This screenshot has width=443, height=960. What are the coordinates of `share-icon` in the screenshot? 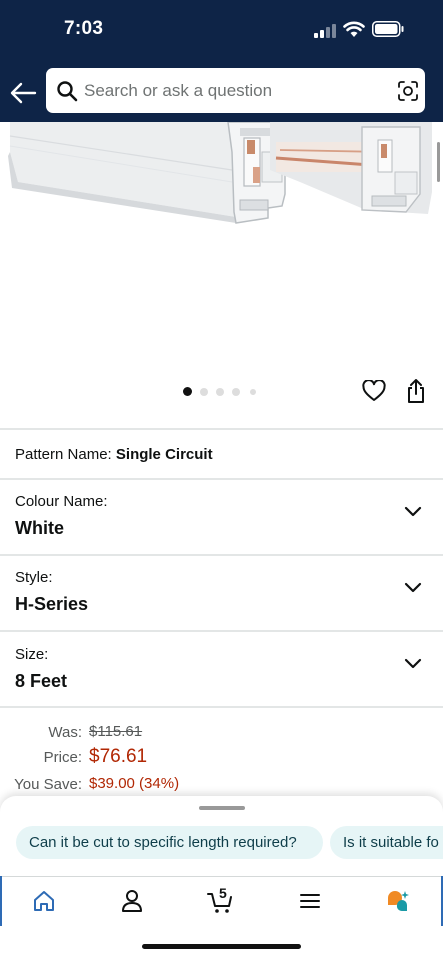 It's located at (416, 391).